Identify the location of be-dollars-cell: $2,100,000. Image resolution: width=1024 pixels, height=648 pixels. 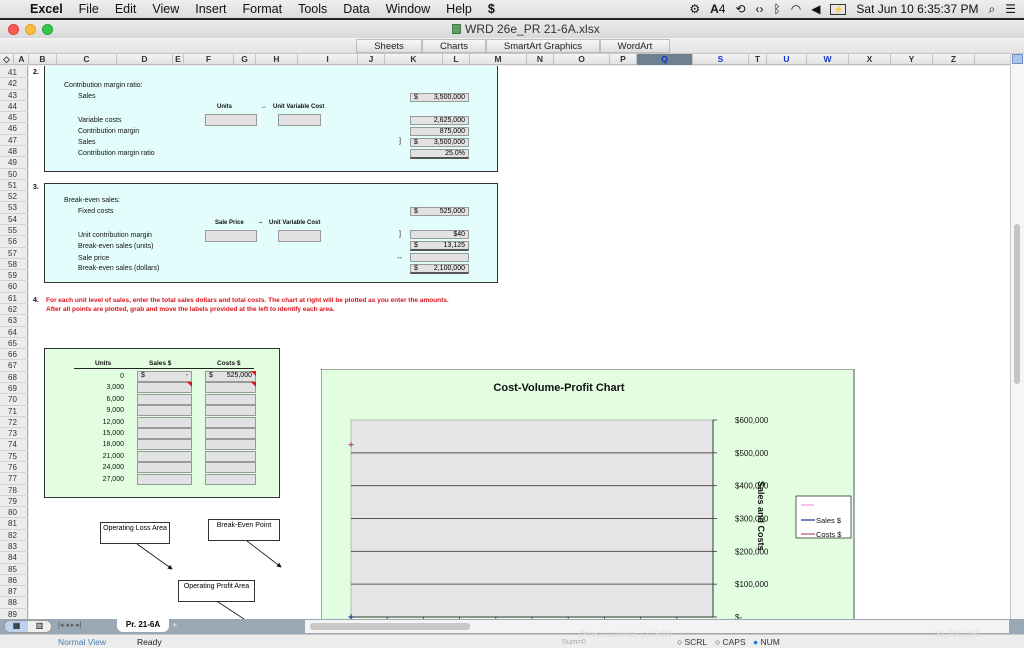
(439, 269).